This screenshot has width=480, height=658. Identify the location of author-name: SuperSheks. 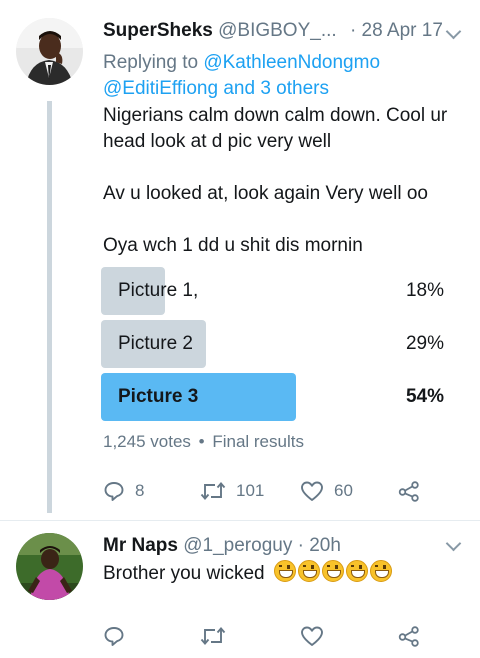
(158, 30).